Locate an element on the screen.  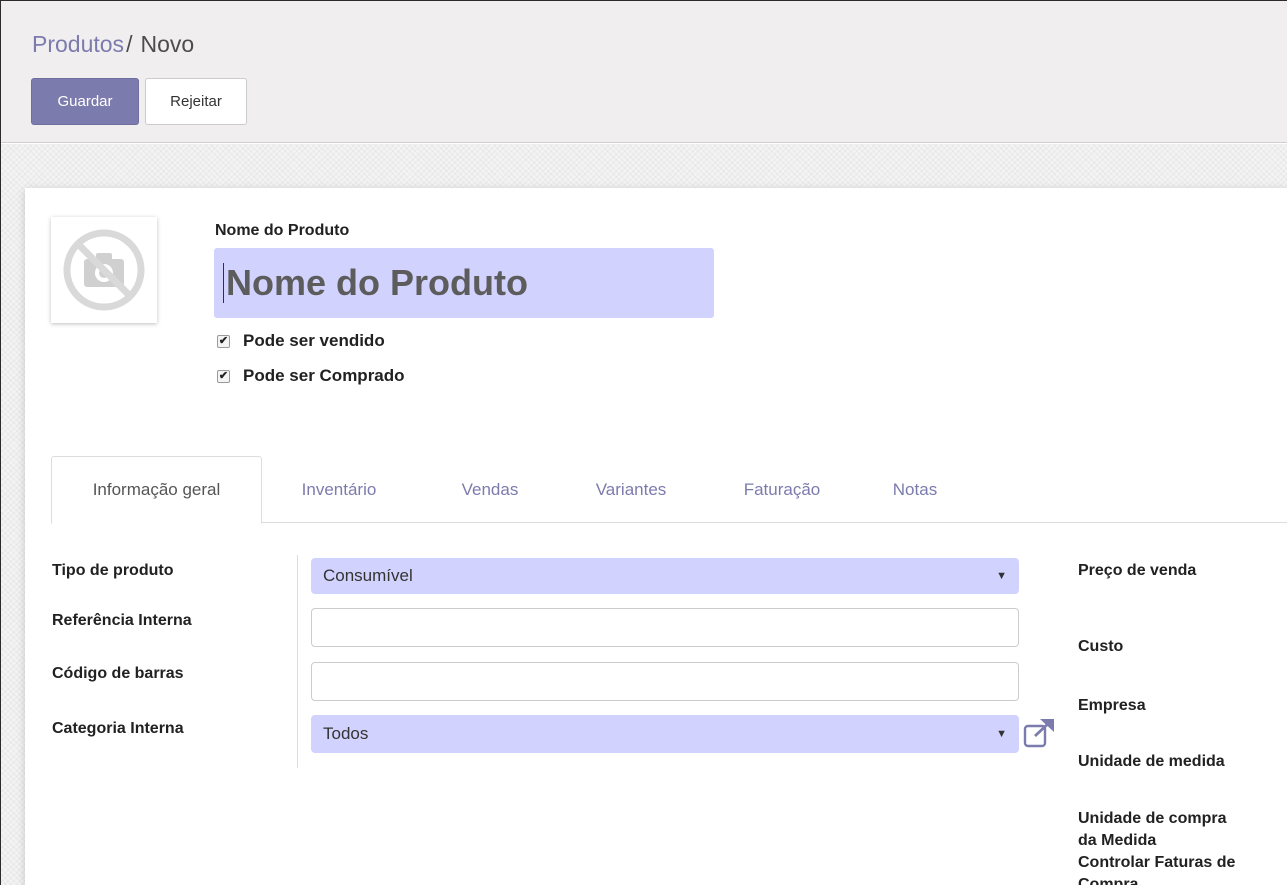
control-bills-label: Controlar Faturas de Compra is located at coordinates (1156, 868).